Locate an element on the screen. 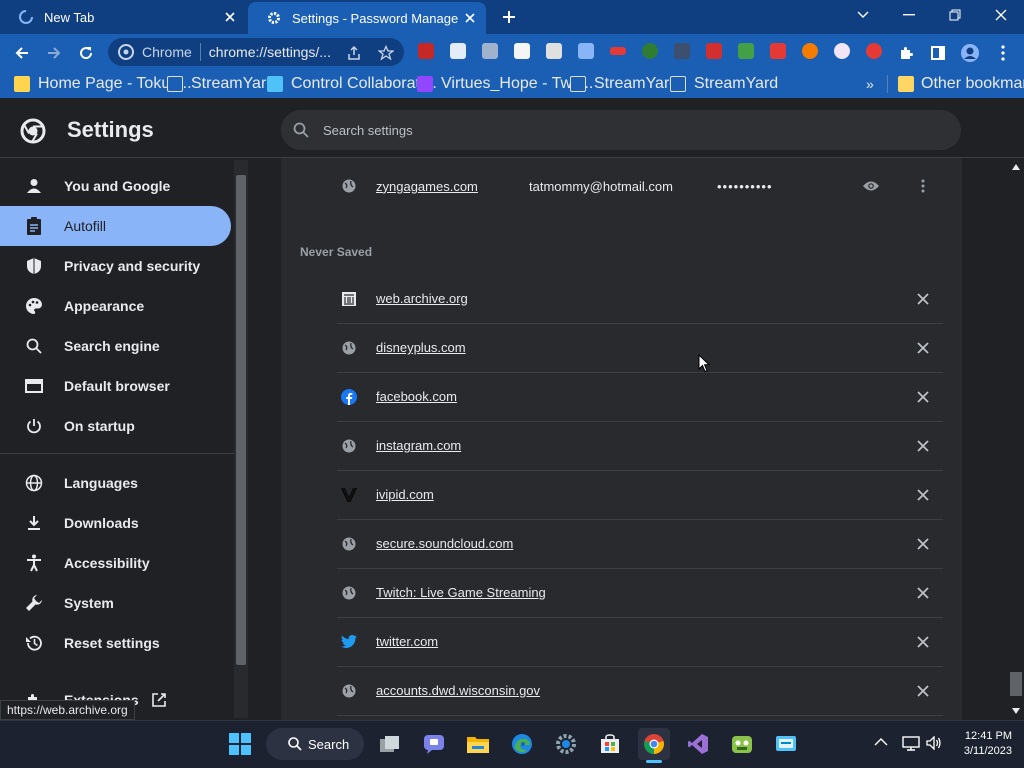 The width and height of the screenshot is (1024, 768). site-link: web.archive.org is located at coordinates (643, 298).